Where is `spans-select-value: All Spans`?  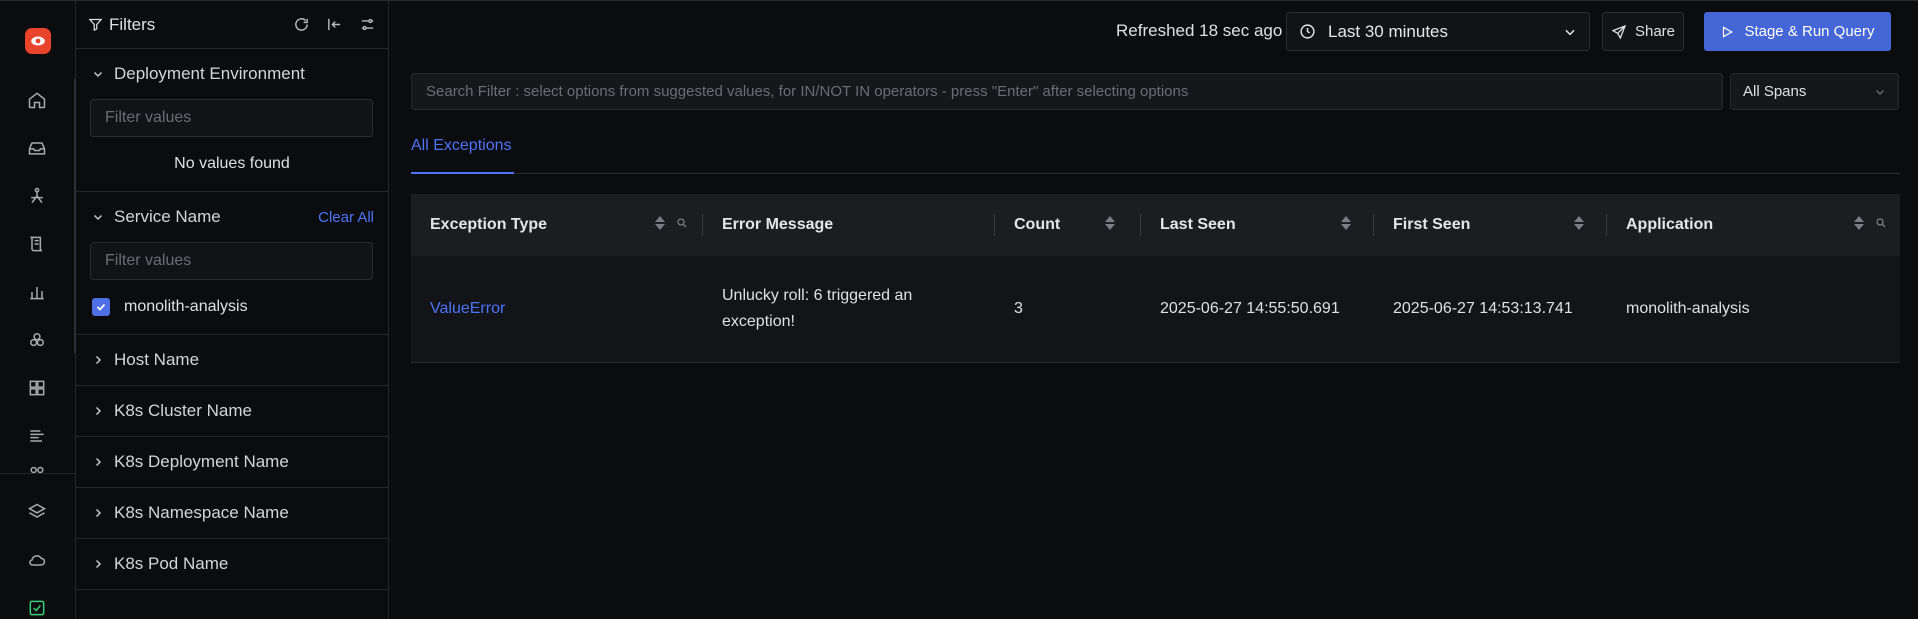 spans-select-value: All Spans is located at coordinates (1775, 91).